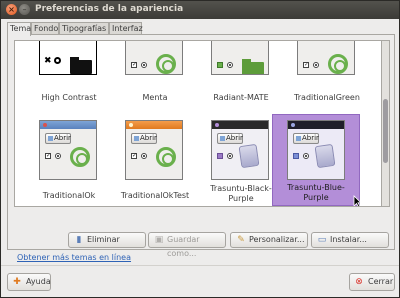 The width and height of the screenshot is (400, 298). Describe the element at coordinates (359, 282) in the screenshot. I see `close-circle-icon: ⊗` at that location.